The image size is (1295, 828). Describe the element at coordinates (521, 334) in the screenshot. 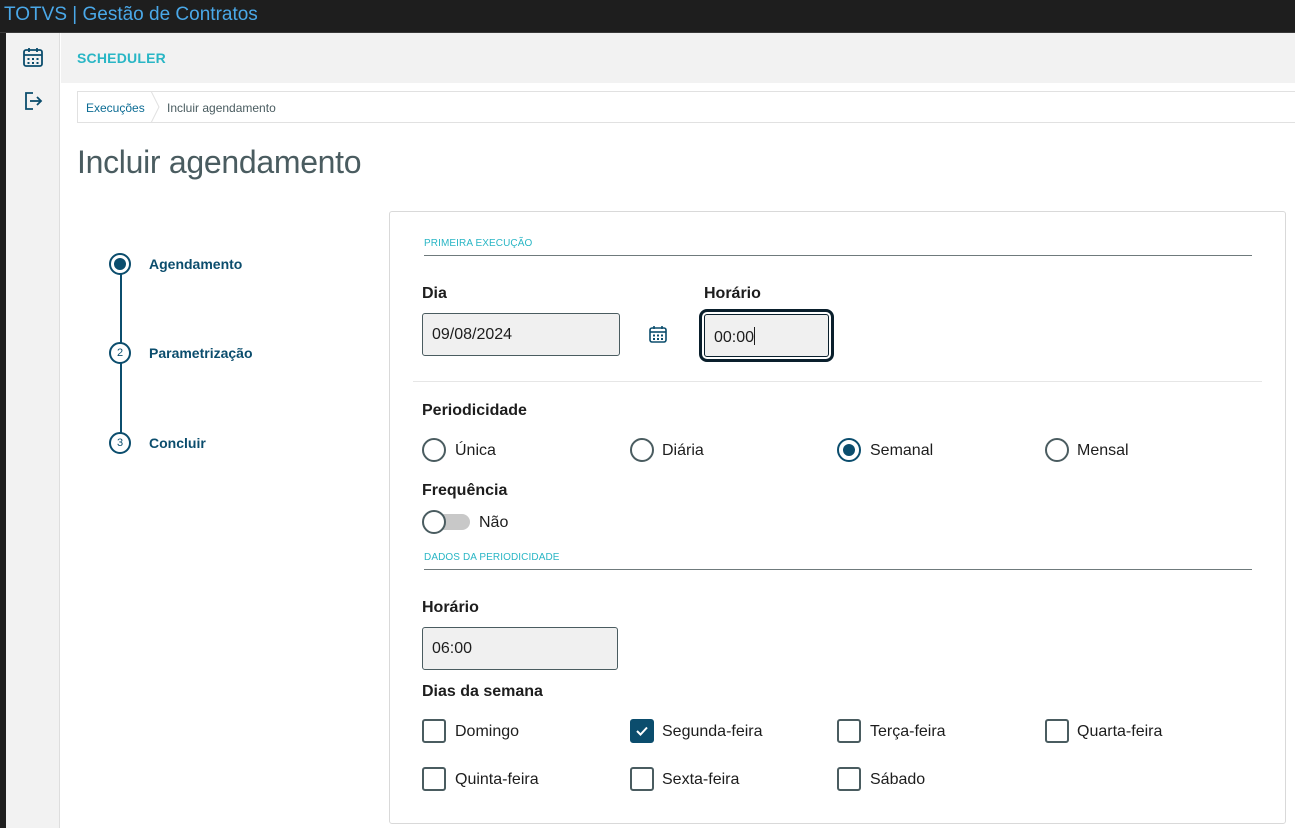

I see `day-input: 09/08/2024` at that location.